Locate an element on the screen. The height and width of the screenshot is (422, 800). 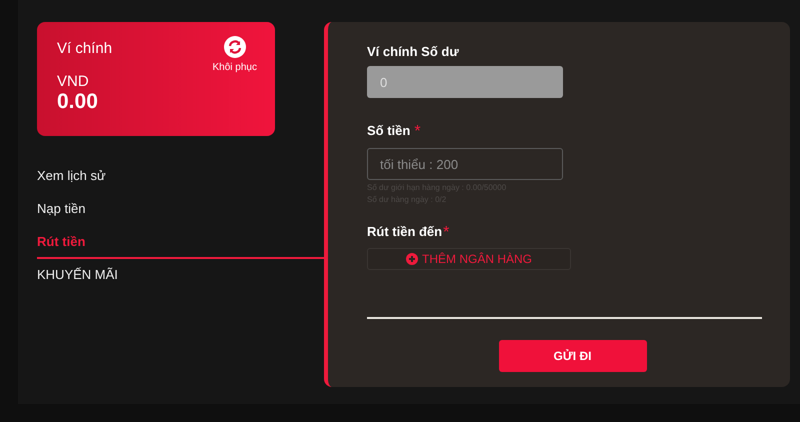
plus-icon is located at coordinates (412, 259).